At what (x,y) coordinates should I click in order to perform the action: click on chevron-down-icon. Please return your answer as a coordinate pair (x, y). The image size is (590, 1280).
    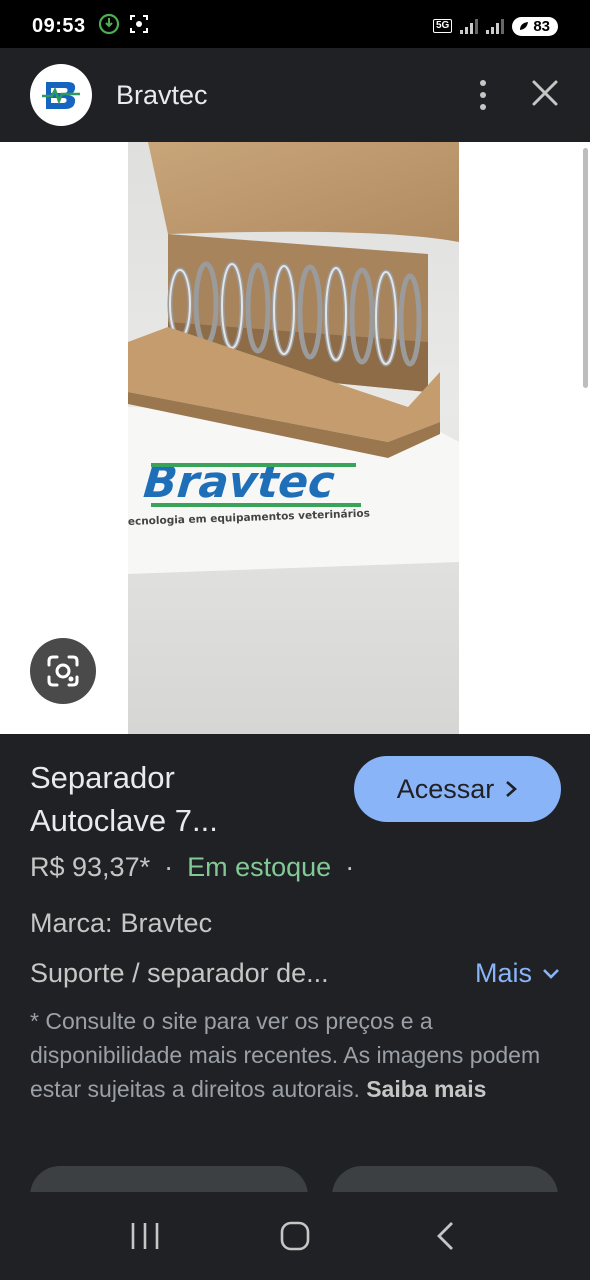
    Looking at the image, I should click on (551, 973).